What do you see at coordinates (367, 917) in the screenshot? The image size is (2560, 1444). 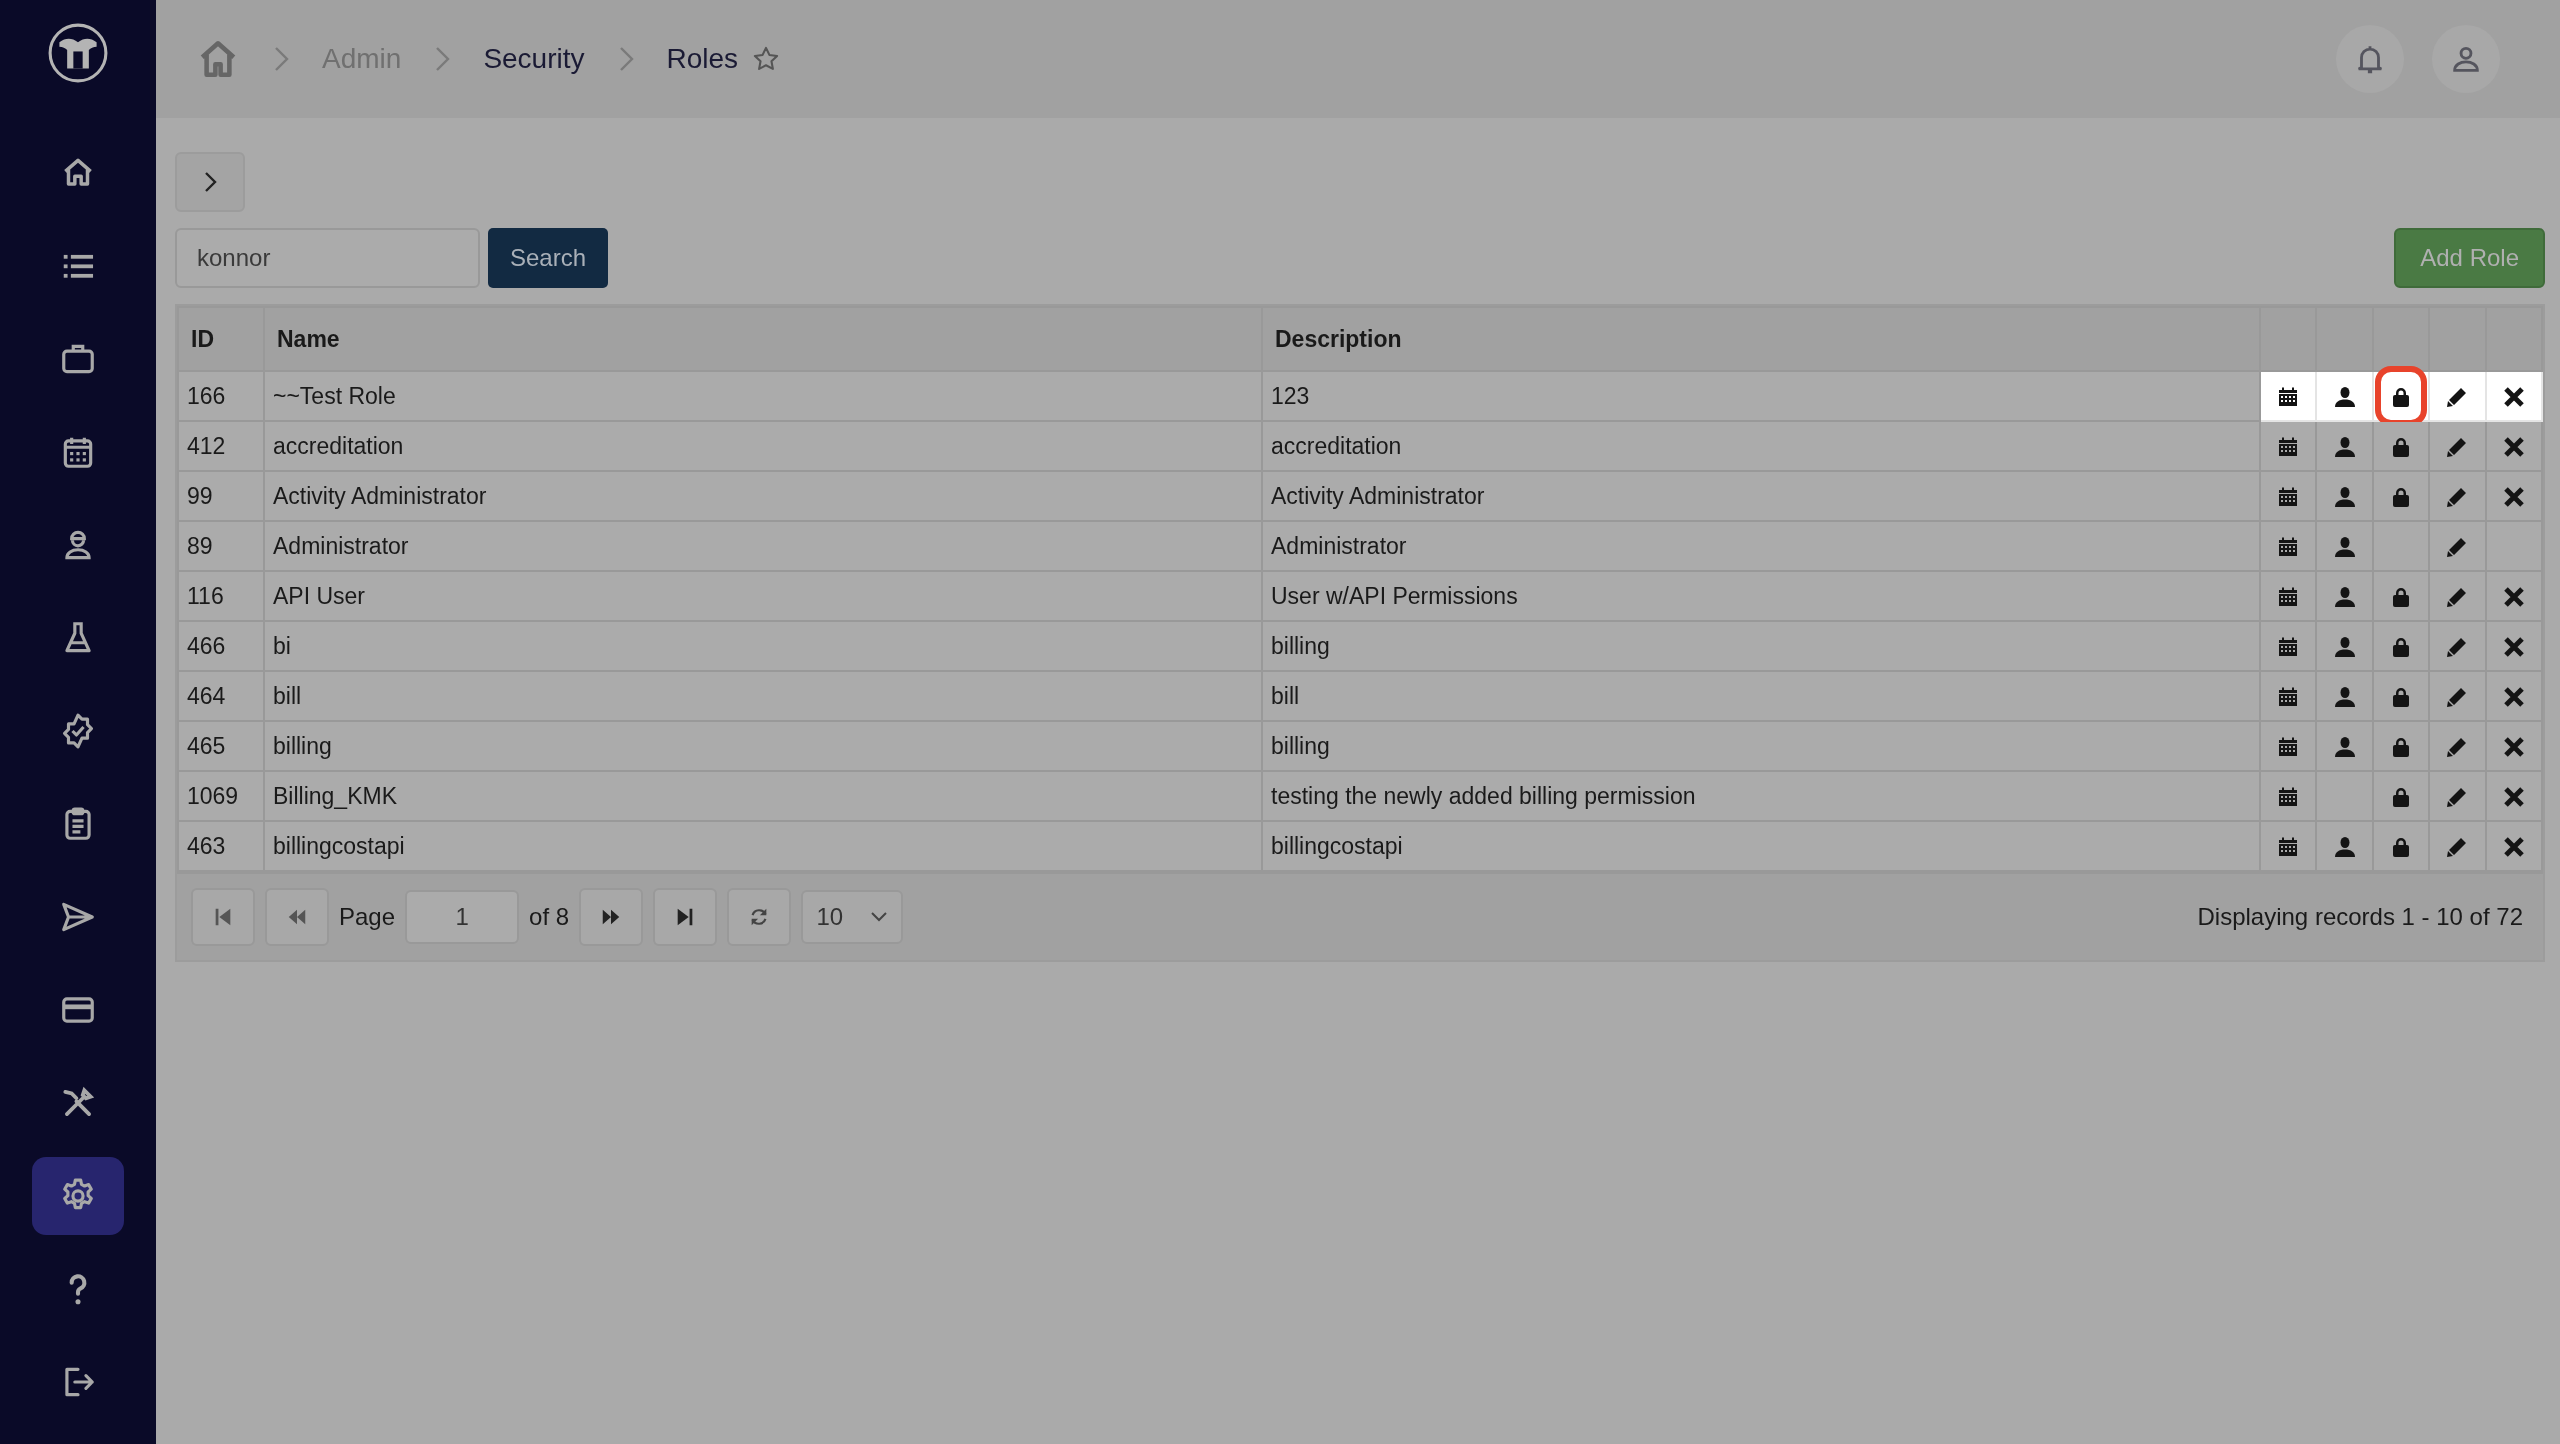 I see `page-label: Page` at bounding box center [367, 917].